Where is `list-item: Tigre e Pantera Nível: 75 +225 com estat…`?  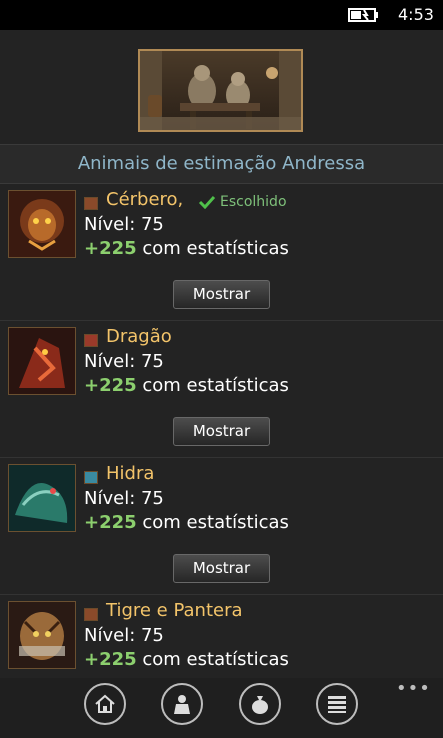
list-item: Tigre e Pantera Nível: 75 +225 com estat… is located at coordinates (221, 636).